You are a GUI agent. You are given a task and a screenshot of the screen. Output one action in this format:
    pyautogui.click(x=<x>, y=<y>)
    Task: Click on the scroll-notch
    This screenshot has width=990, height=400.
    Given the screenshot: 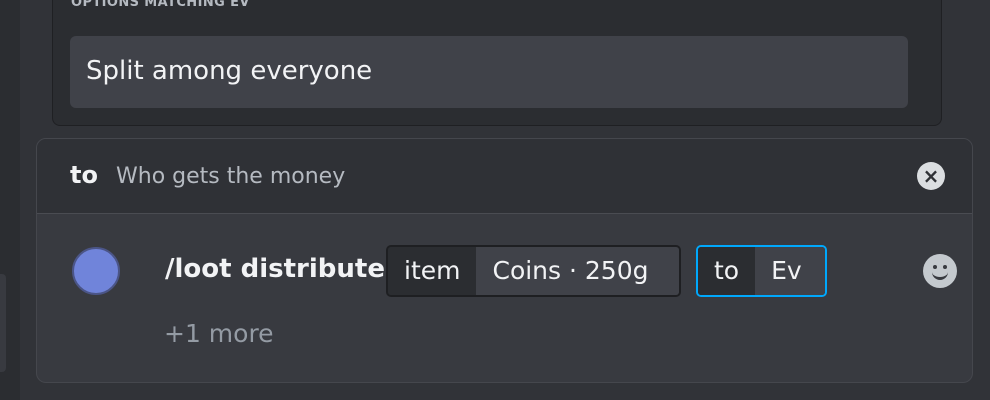 What is the action you would take?
    pyautogui.click(x=3, y=323)
    